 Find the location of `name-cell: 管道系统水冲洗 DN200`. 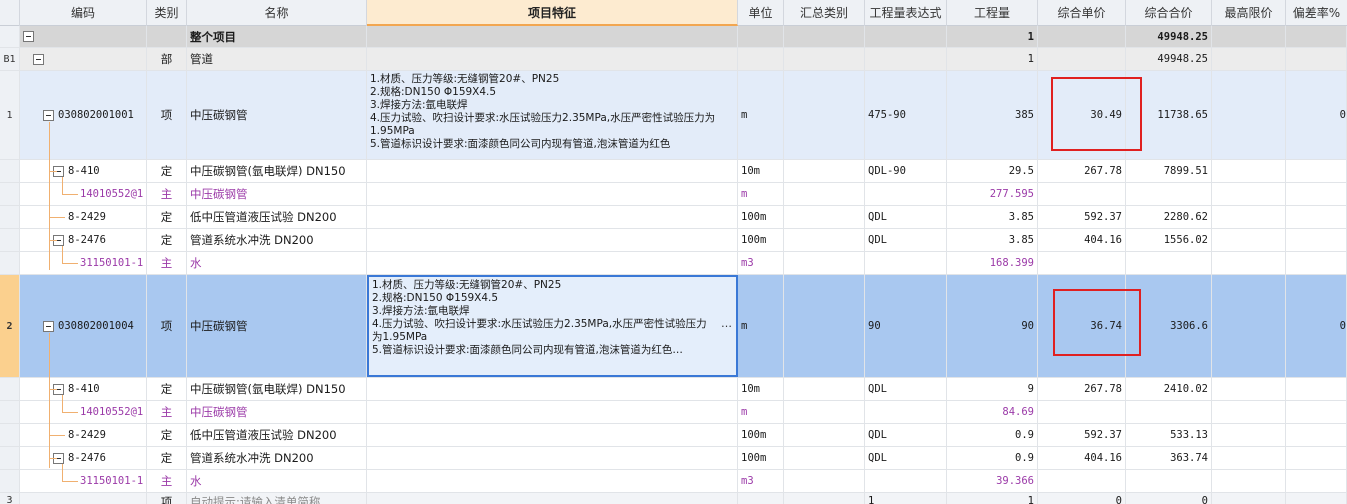

name-cell: 管道系统水冲洗 DN200 is located at coordinates (277, 458).